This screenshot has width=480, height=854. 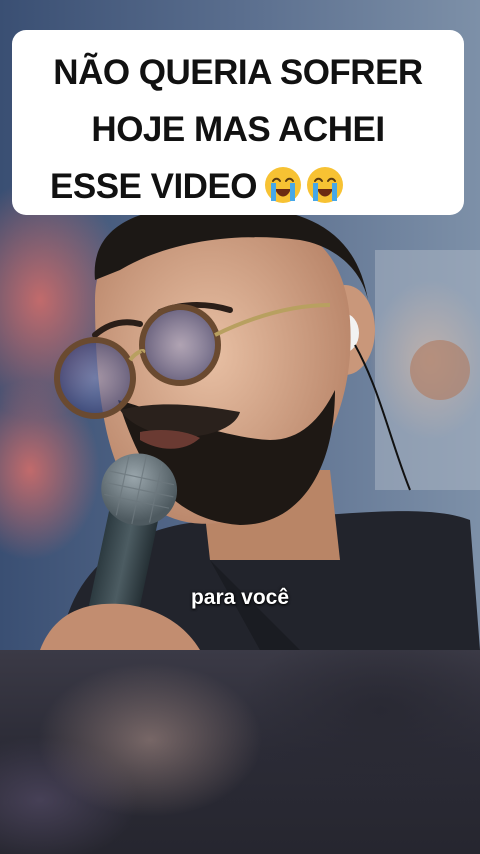 I want to click on video-subtitle: para você, so click(x=240, y=597).